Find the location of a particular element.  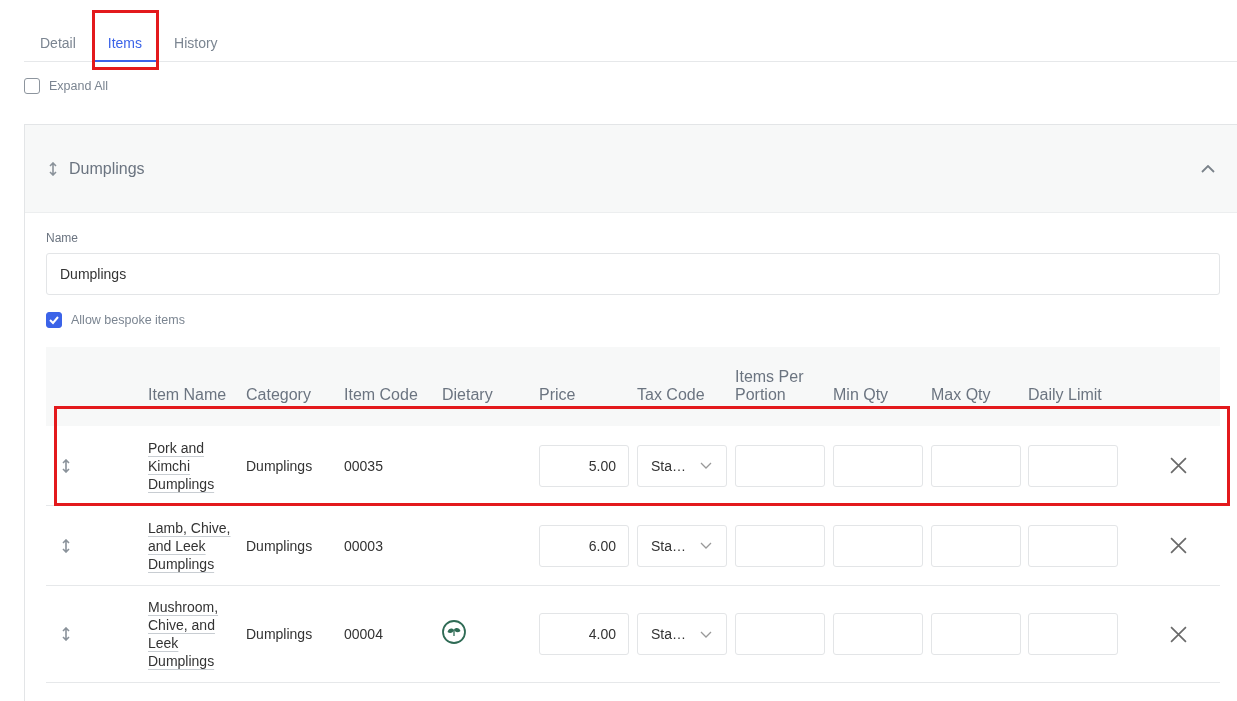

column-header: Tax Code is located at coordinates (671, 395).